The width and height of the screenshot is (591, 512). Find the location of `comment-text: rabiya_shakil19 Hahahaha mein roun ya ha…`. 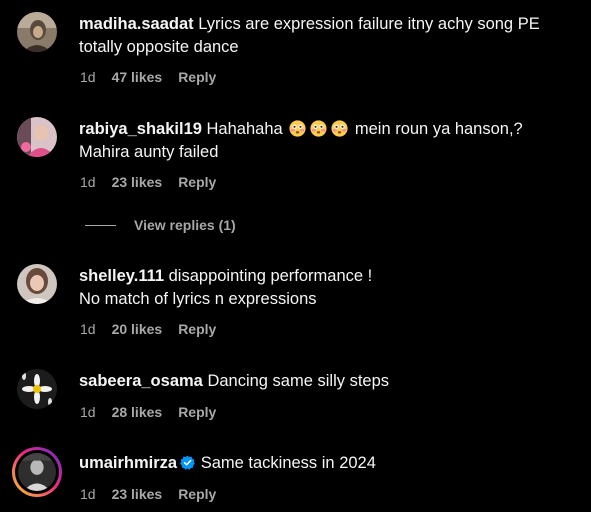

comment-text: rabiya_shakil19 Hahahaha mein roun ya ha… is located at coordinates (324, 141).